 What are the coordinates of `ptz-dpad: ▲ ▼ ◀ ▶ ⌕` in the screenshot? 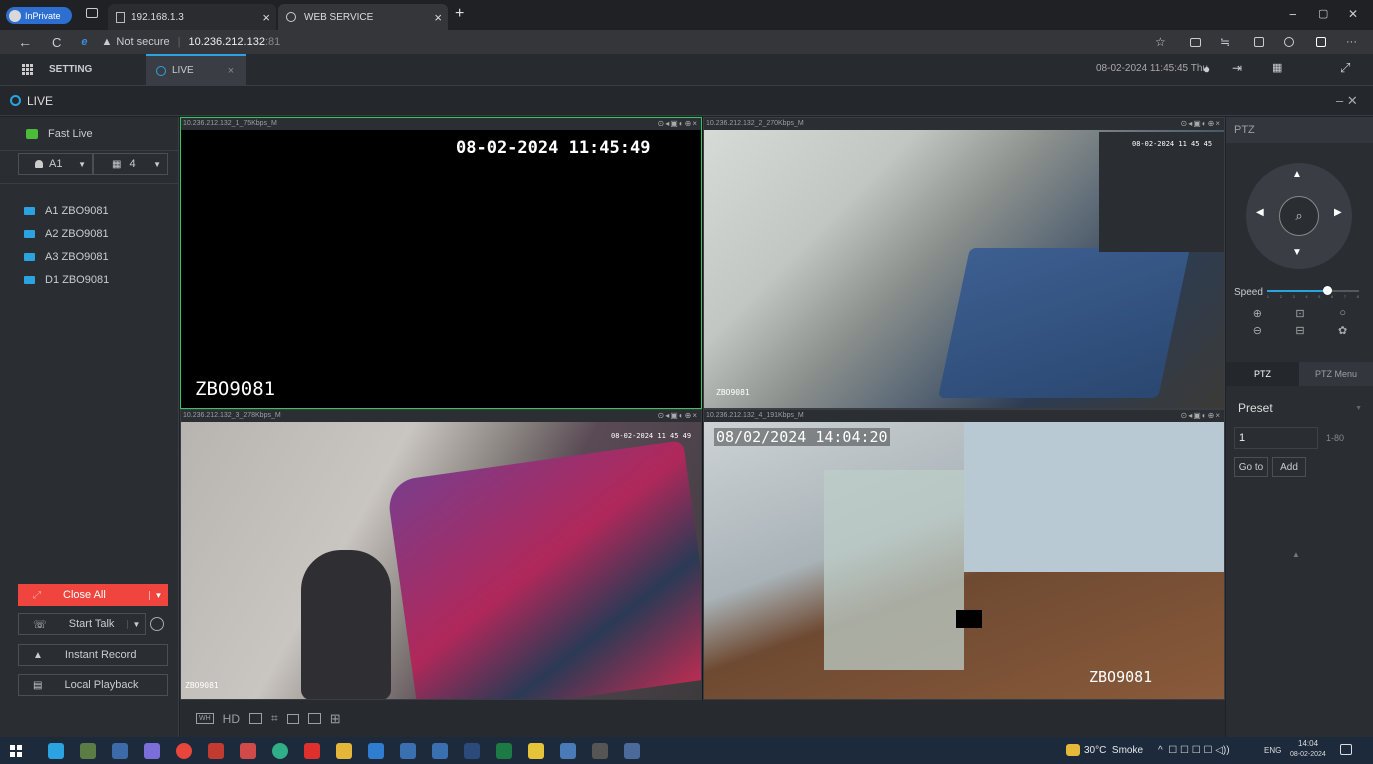 It's located at (1299, 216).